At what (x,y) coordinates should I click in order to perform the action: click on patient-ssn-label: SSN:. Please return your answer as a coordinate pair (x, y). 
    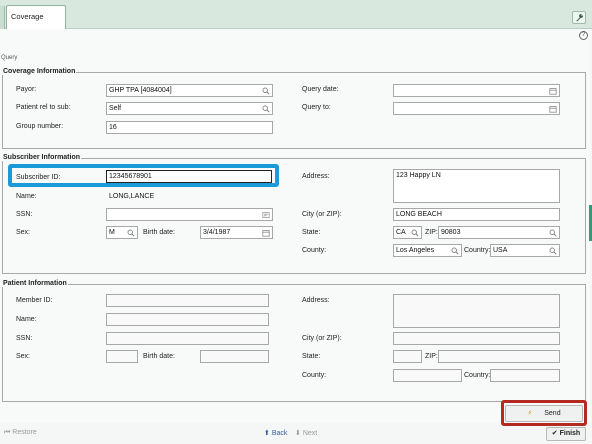
    Looking at the image, I should click on (24, 338).